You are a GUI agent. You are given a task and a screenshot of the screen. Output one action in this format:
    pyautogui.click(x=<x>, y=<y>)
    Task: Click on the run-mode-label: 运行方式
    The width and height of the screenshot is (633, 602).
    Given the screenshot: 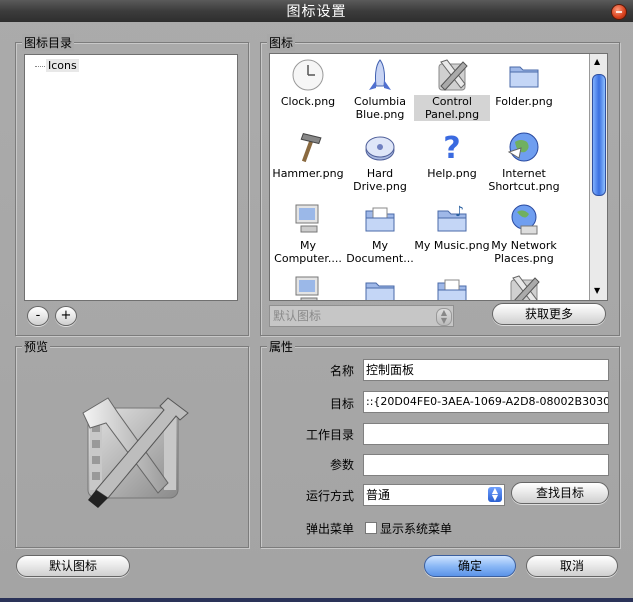 What is the action you would take?
    pyautogui.click(x=329, y=496)
    